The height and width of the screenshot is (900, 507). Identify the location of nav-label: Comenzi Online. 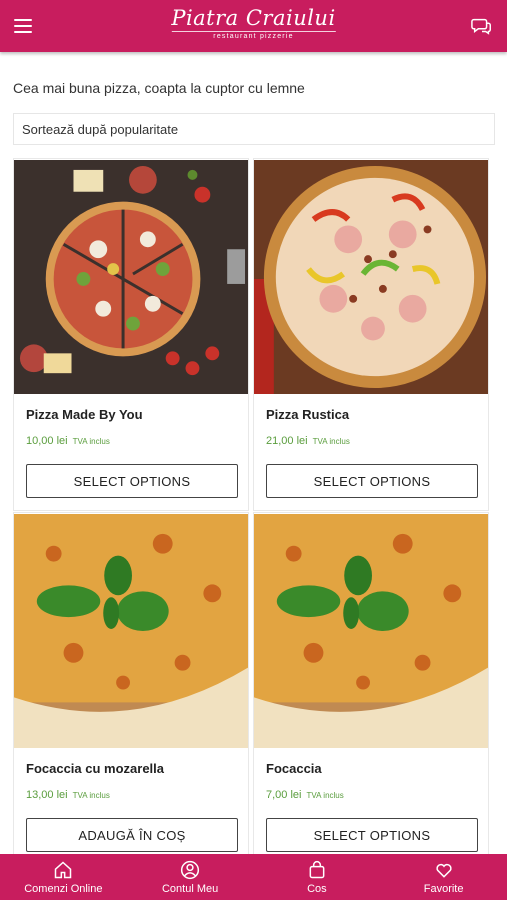
(63, 888).